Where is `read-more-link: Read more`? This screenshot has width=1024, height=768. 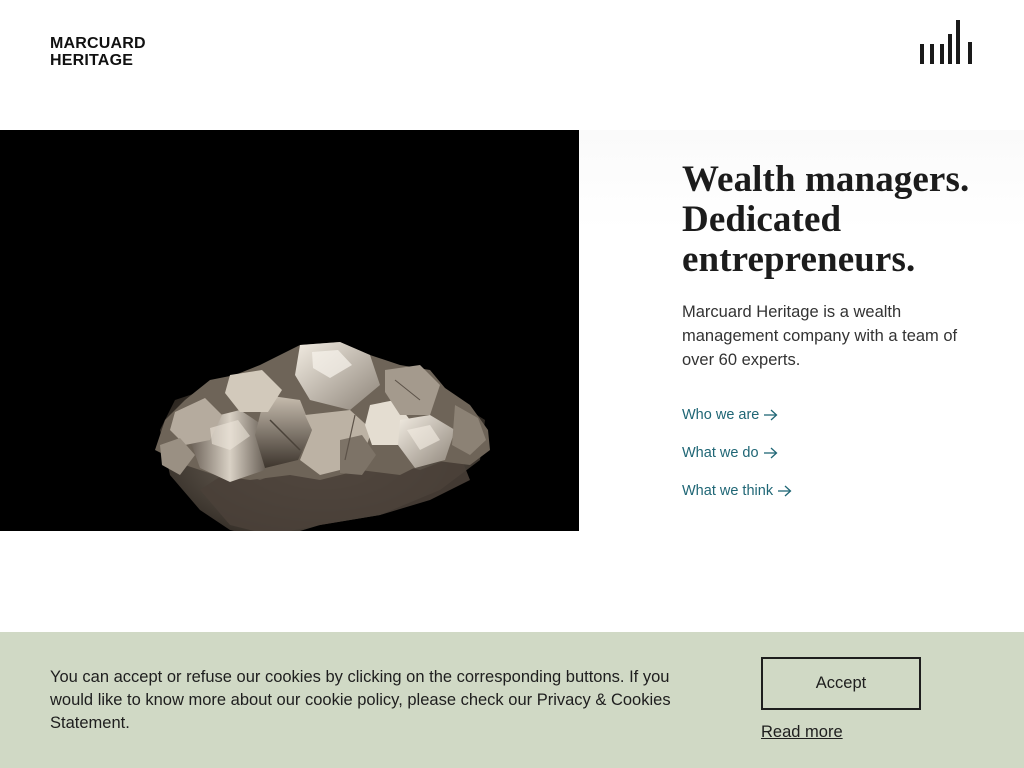
read-more-link: Read more is located at coordinates (802, 732).